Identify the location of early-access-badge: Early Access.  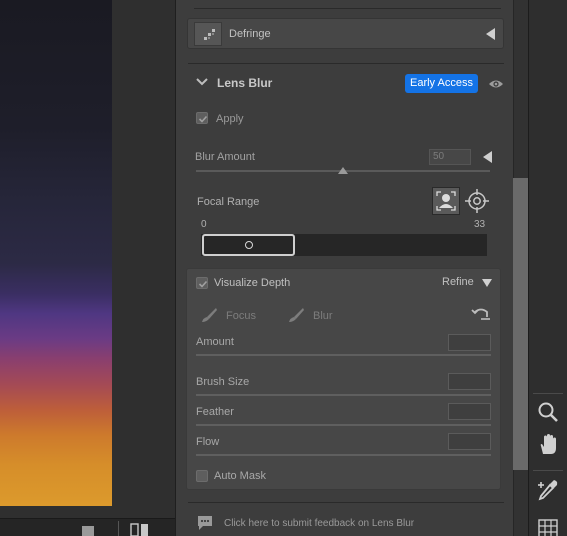
(441, 83).